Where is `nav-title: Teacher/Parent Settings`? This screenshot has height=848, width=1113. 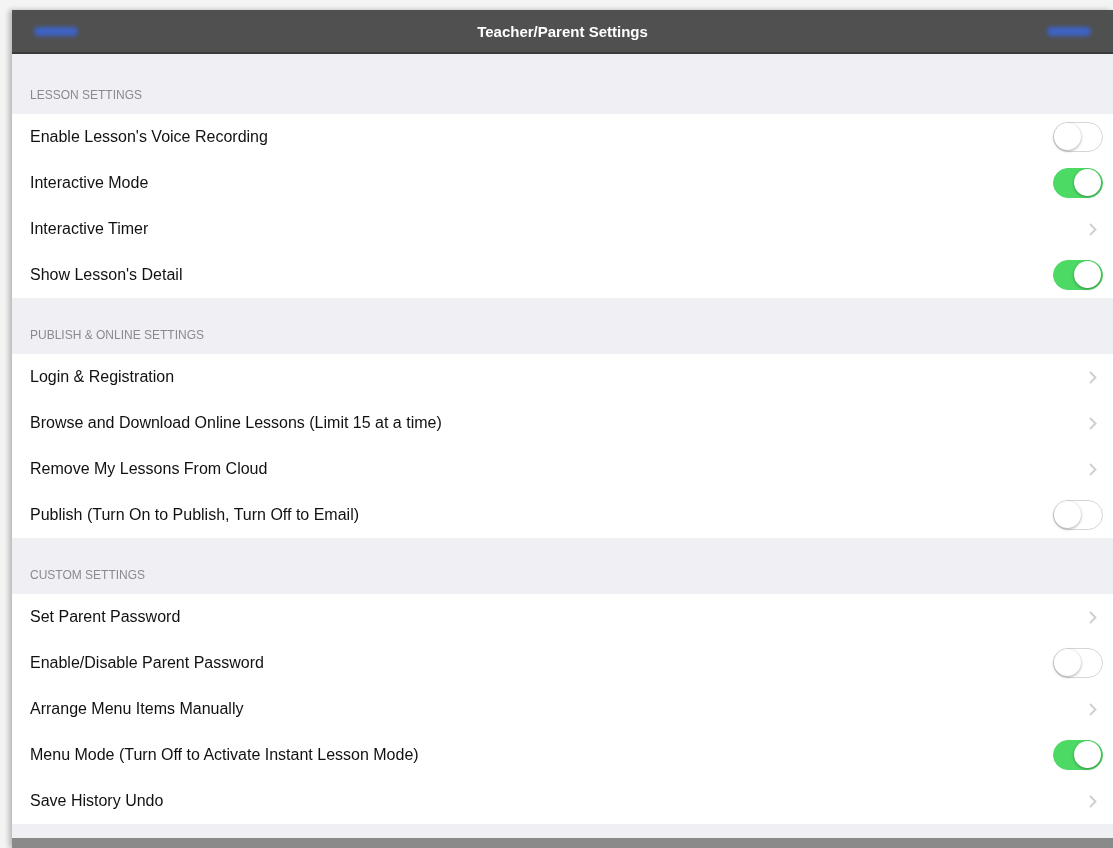 nav-title: Teacher/Parent Settings is located at coordinates (562, 31).